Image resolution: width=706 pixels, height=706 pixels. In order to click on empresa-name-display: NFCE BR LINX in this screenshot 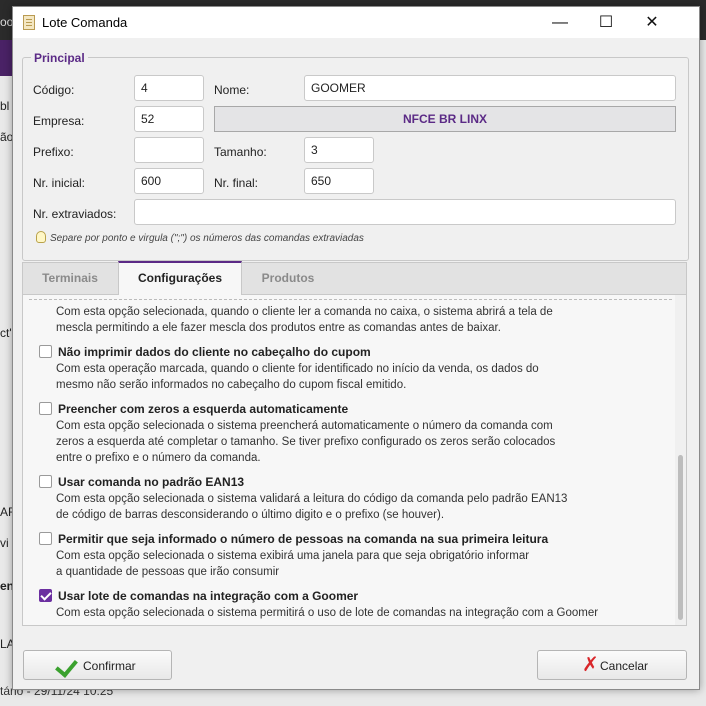, I will do `click(445, 119)`.